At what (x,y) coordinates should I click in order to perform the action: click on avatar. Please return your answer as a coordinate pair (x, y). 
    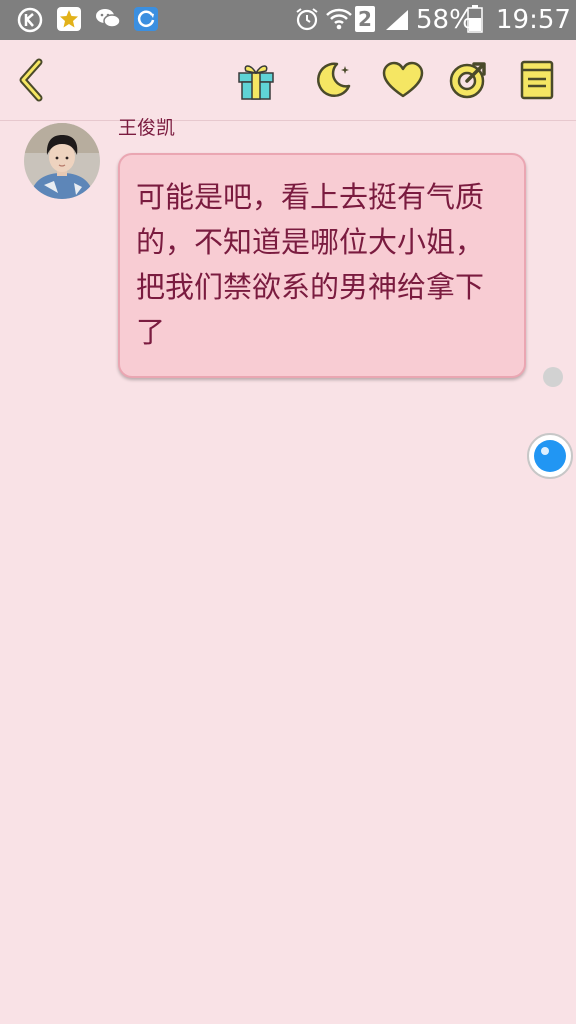
    Looking at the image, I should click on (62, 161).